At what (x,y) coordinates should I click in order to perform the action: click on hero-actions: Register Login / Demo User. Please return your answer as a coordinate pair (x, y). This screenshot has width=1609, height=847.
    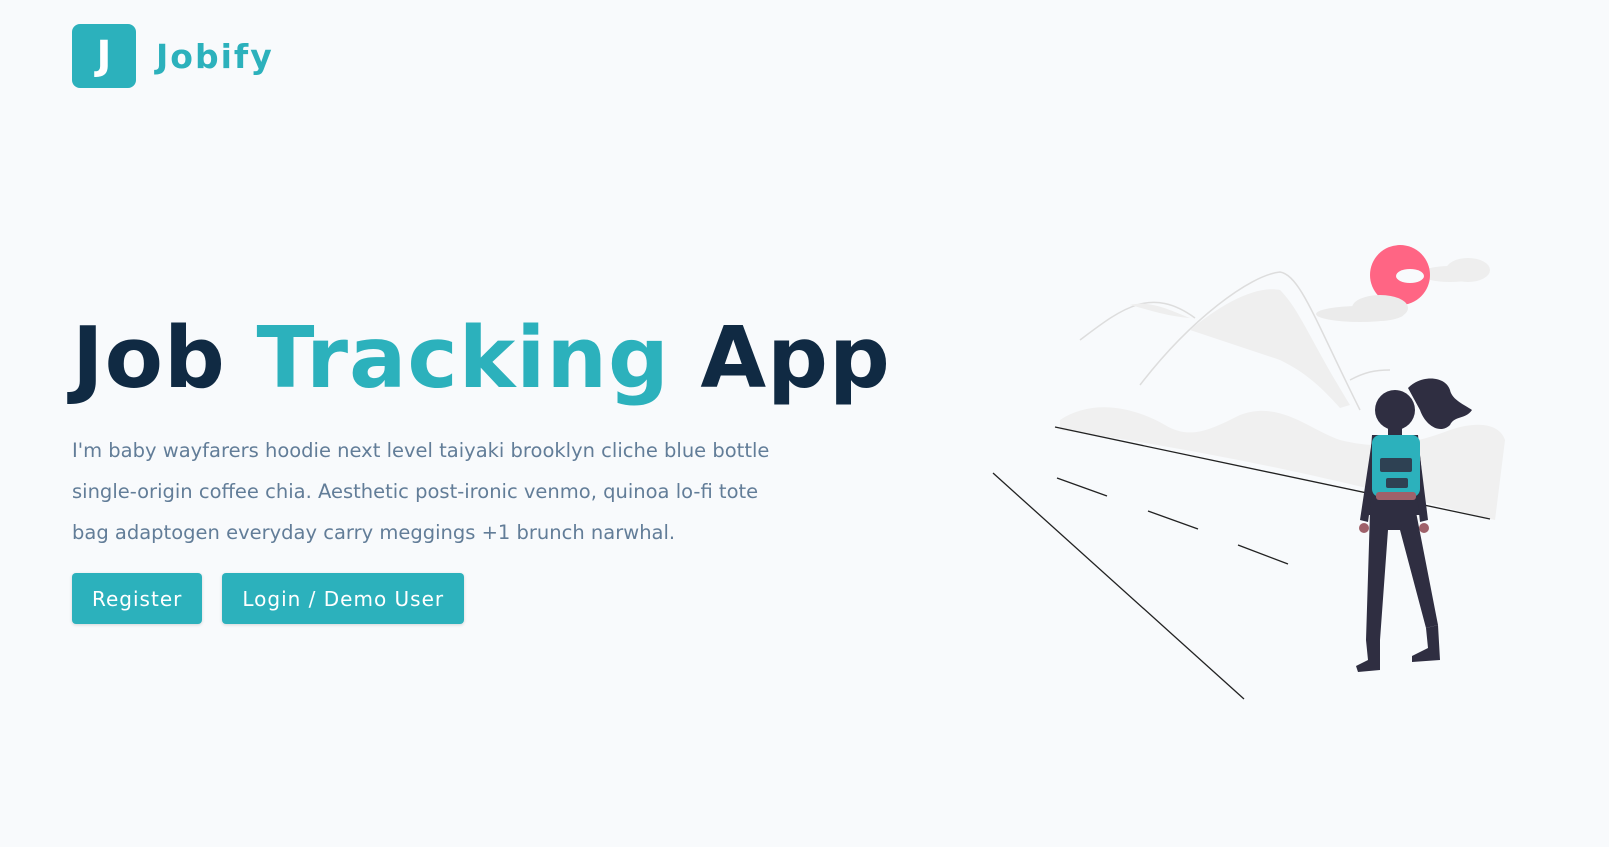
    Looking at the image, I should click on (482, 598).